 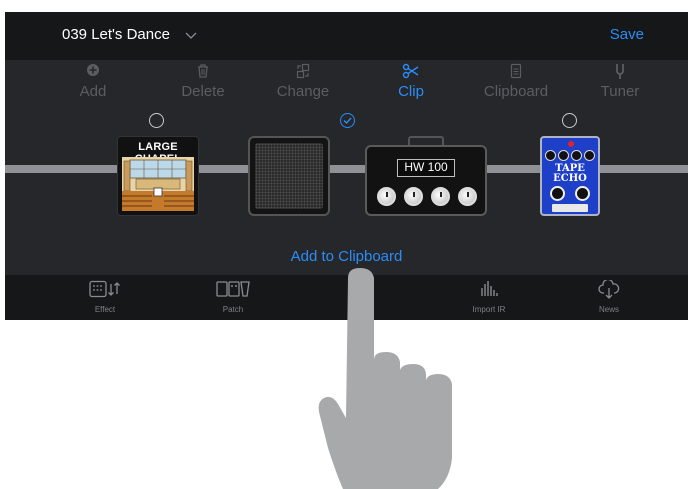 What do you see at coordinates (303, 72) in the screenshot?
I see `swap-icon` at bounding box center [303, 72].